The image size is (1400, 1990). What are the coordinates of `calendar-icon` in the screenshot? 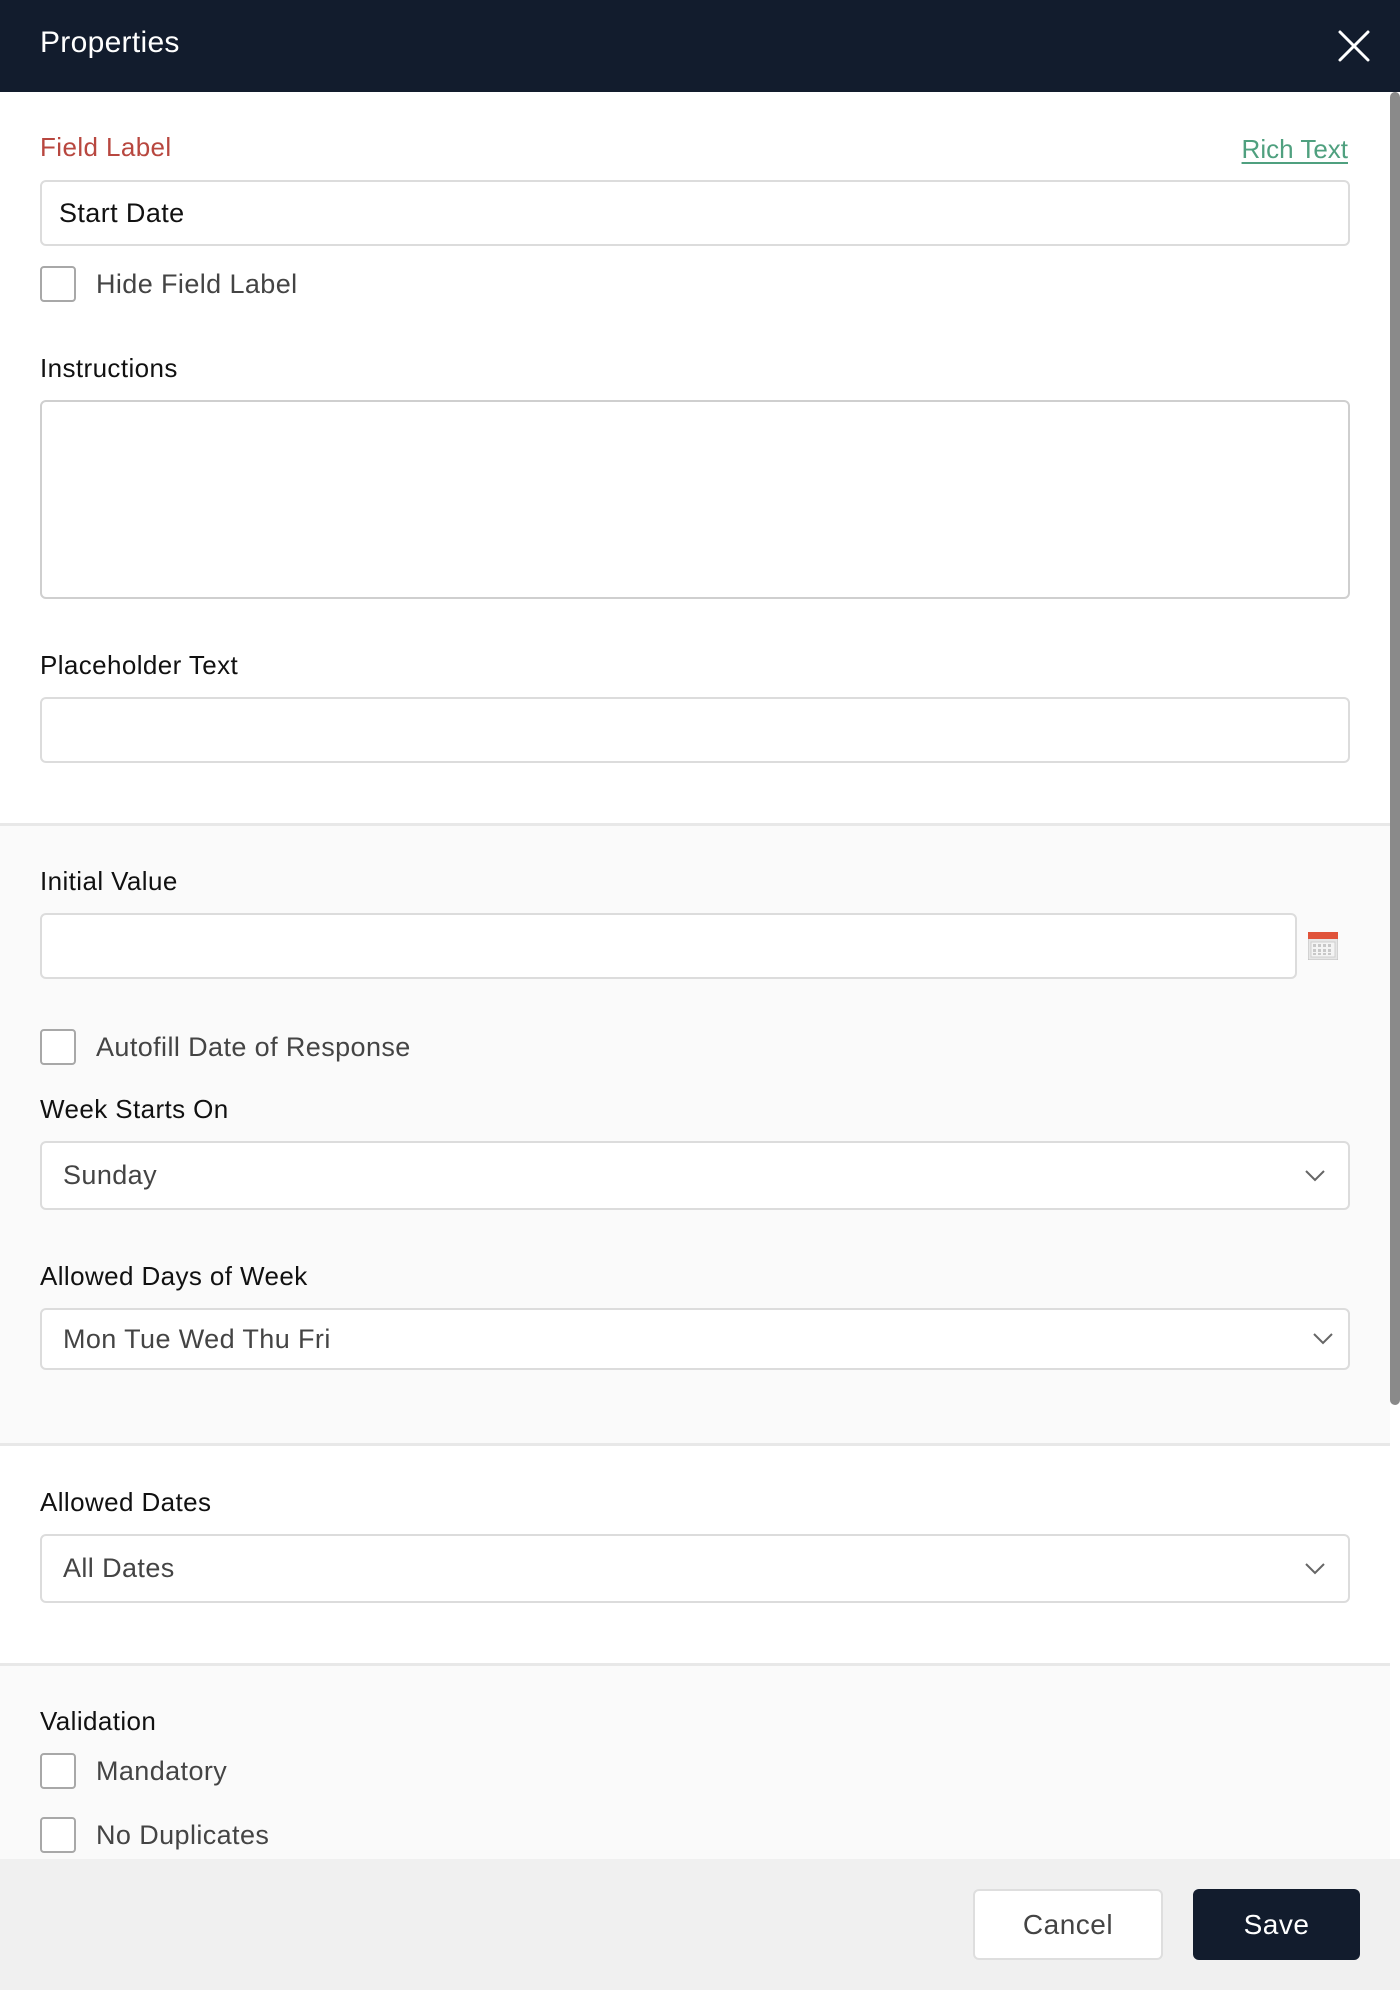 It's located at (1323, 946).